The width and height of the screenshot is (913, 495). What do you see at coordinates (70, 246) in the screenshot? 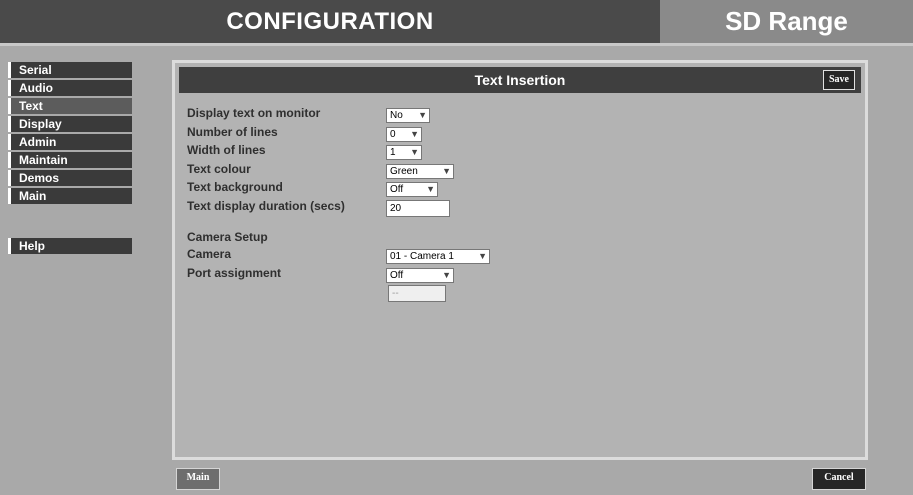
I see `sidebar-item-help: Help` at bounding box center [70, 246].